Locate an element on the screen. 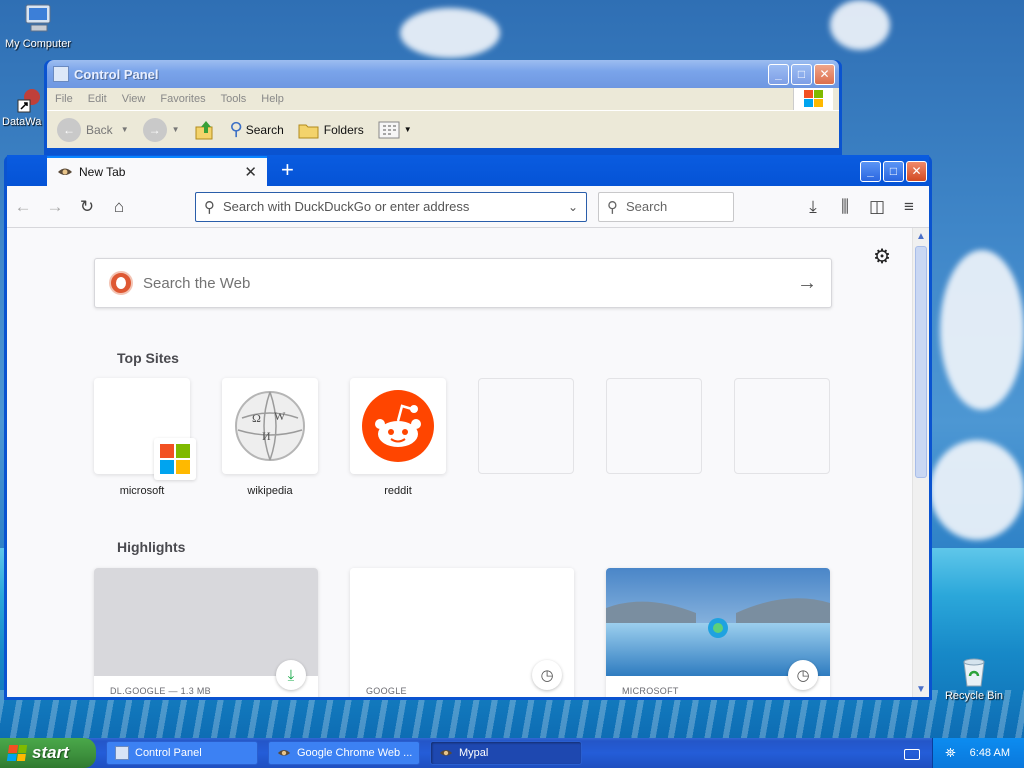  folders-icon is located at coordinates (308, 131).